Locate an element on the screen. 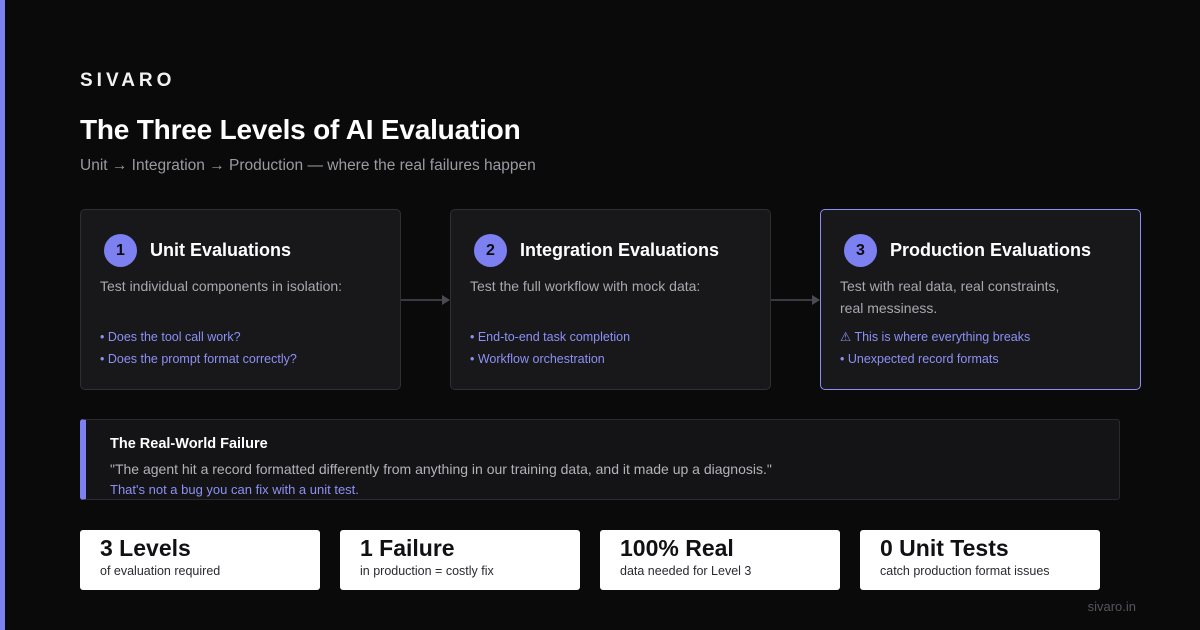 This screenshot has height=630, width=1200. card-header: 2 Integration Evaluations is located at coordinates (596, 250).